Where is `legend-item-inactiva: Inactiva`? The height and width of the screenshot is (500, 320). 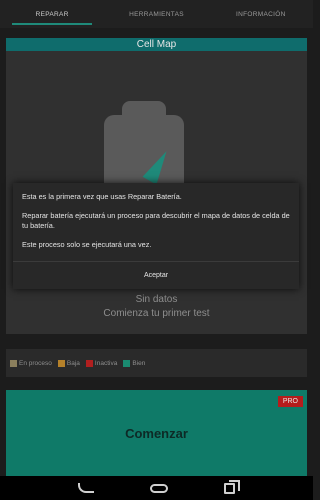 legend-item-inactiva: Inactiva is located at coordinates (101, 363).